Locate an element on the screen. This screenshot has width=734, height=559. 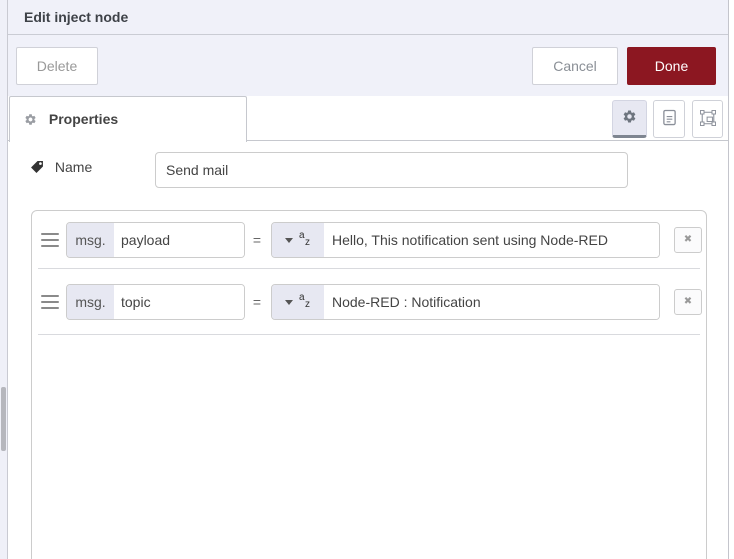
name-row: Name is located at coordinates (368, 170).